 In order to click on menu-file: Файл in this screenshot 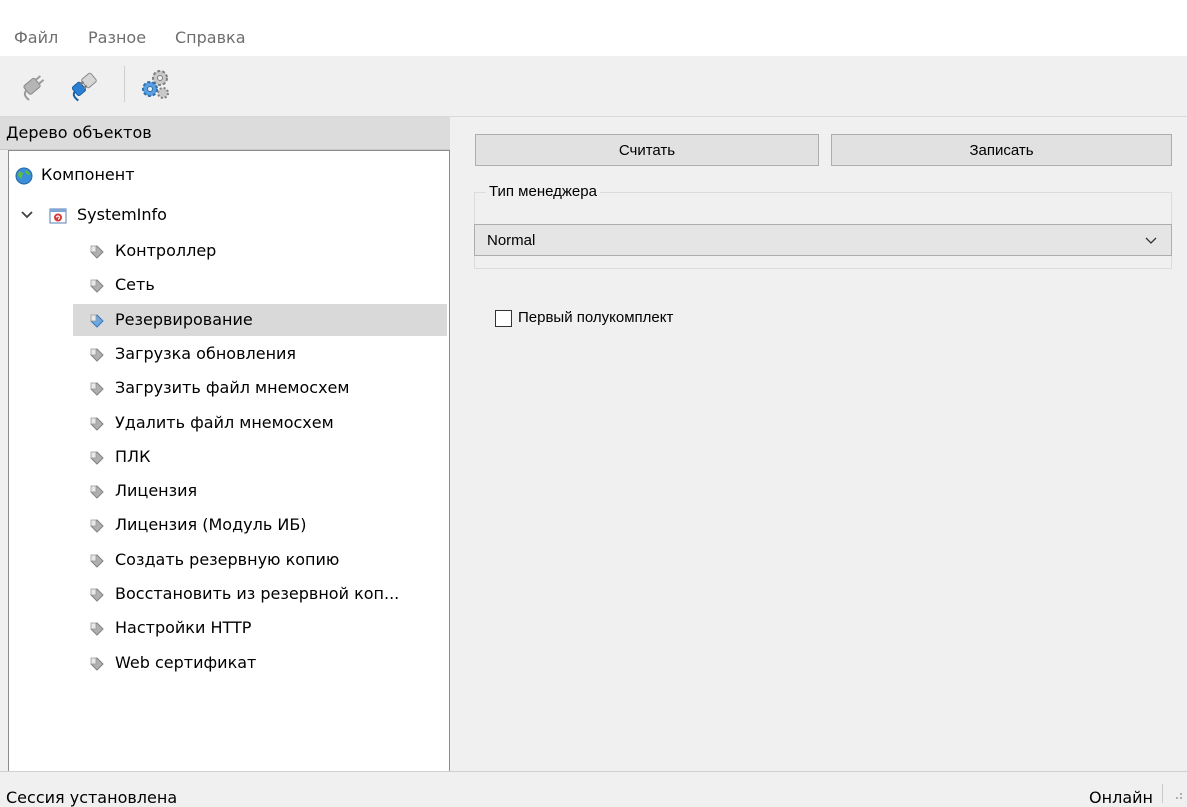, I will do `click(36, 37)`.